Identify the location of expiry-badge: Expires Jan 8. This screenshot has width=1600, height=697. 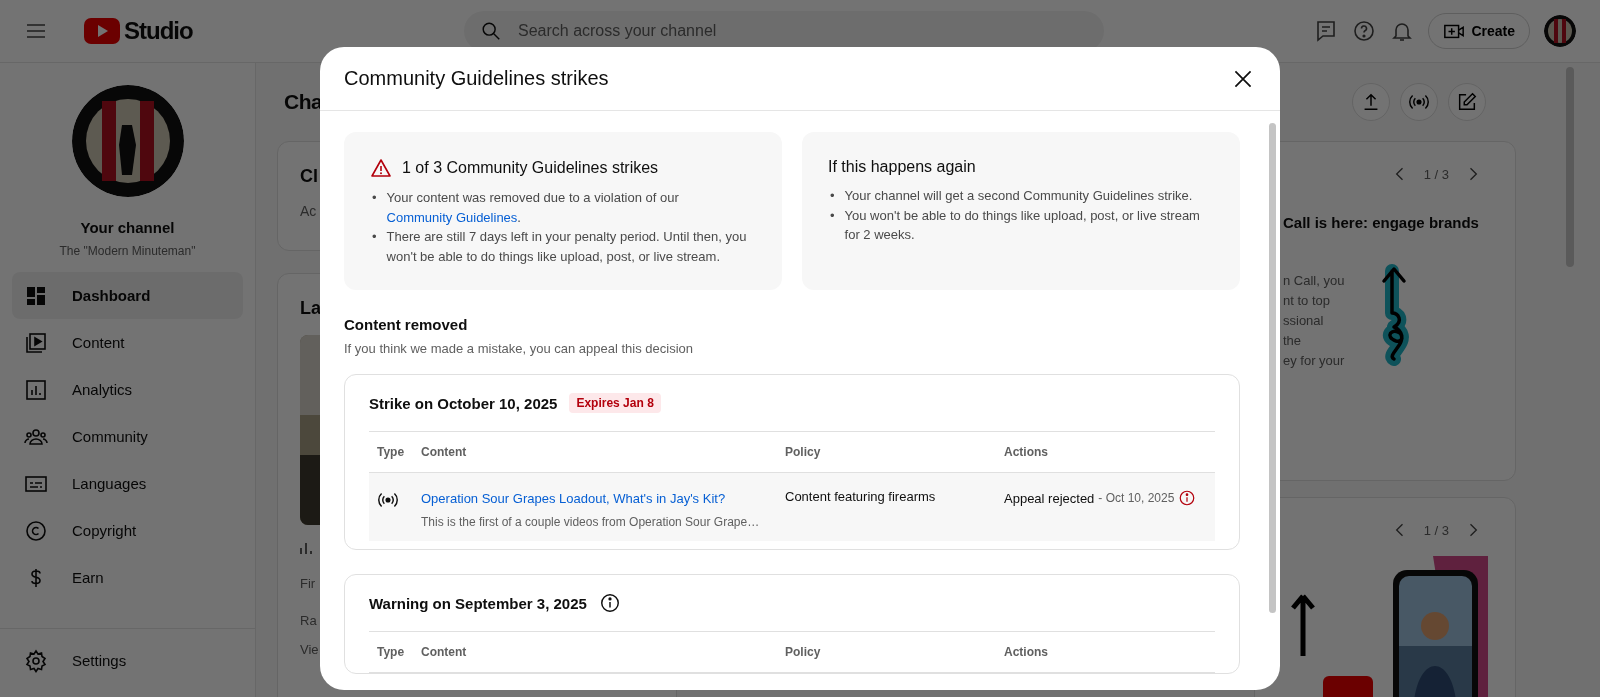
(615, 403).